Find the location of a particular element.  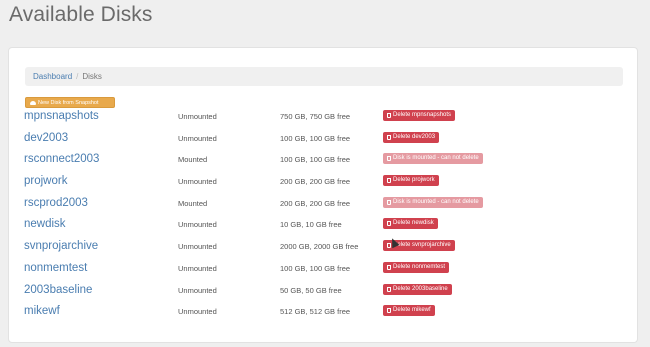

disk-name-link: projwork is located at coordinates (45, 181).